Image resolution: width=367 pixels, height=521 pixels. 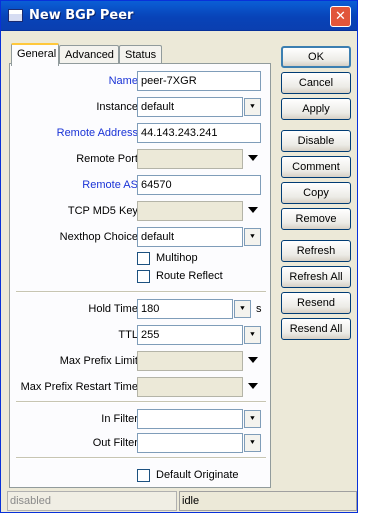 What do you see at coordinates (253, 210) in the screenshot?
I see `tcp-md5-key-dropdown-icon` at bounding box center [253, 210].